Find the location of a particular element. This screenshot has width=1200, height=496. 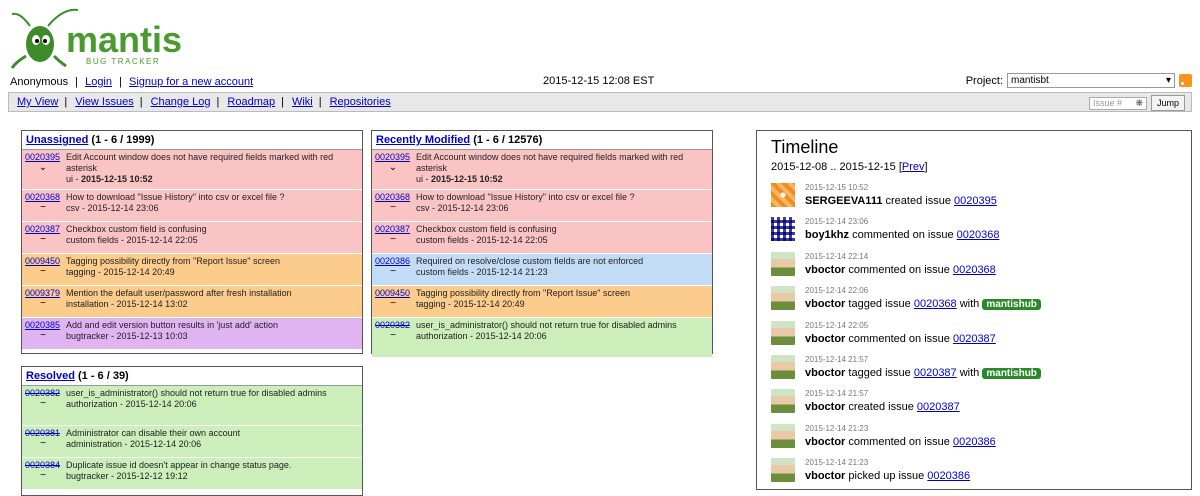

recent-link: Recently Modified is located at coordinates (423, 140).